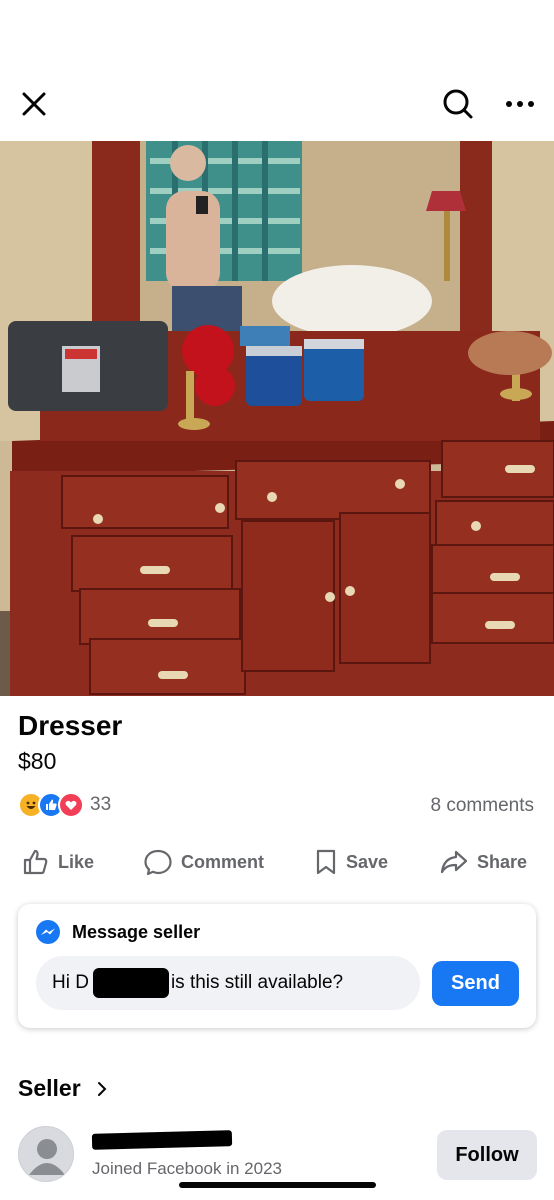 The width and height of the screenshot is (554, 1200). I want to click on redacted-seller-name, so click(162, 1140).